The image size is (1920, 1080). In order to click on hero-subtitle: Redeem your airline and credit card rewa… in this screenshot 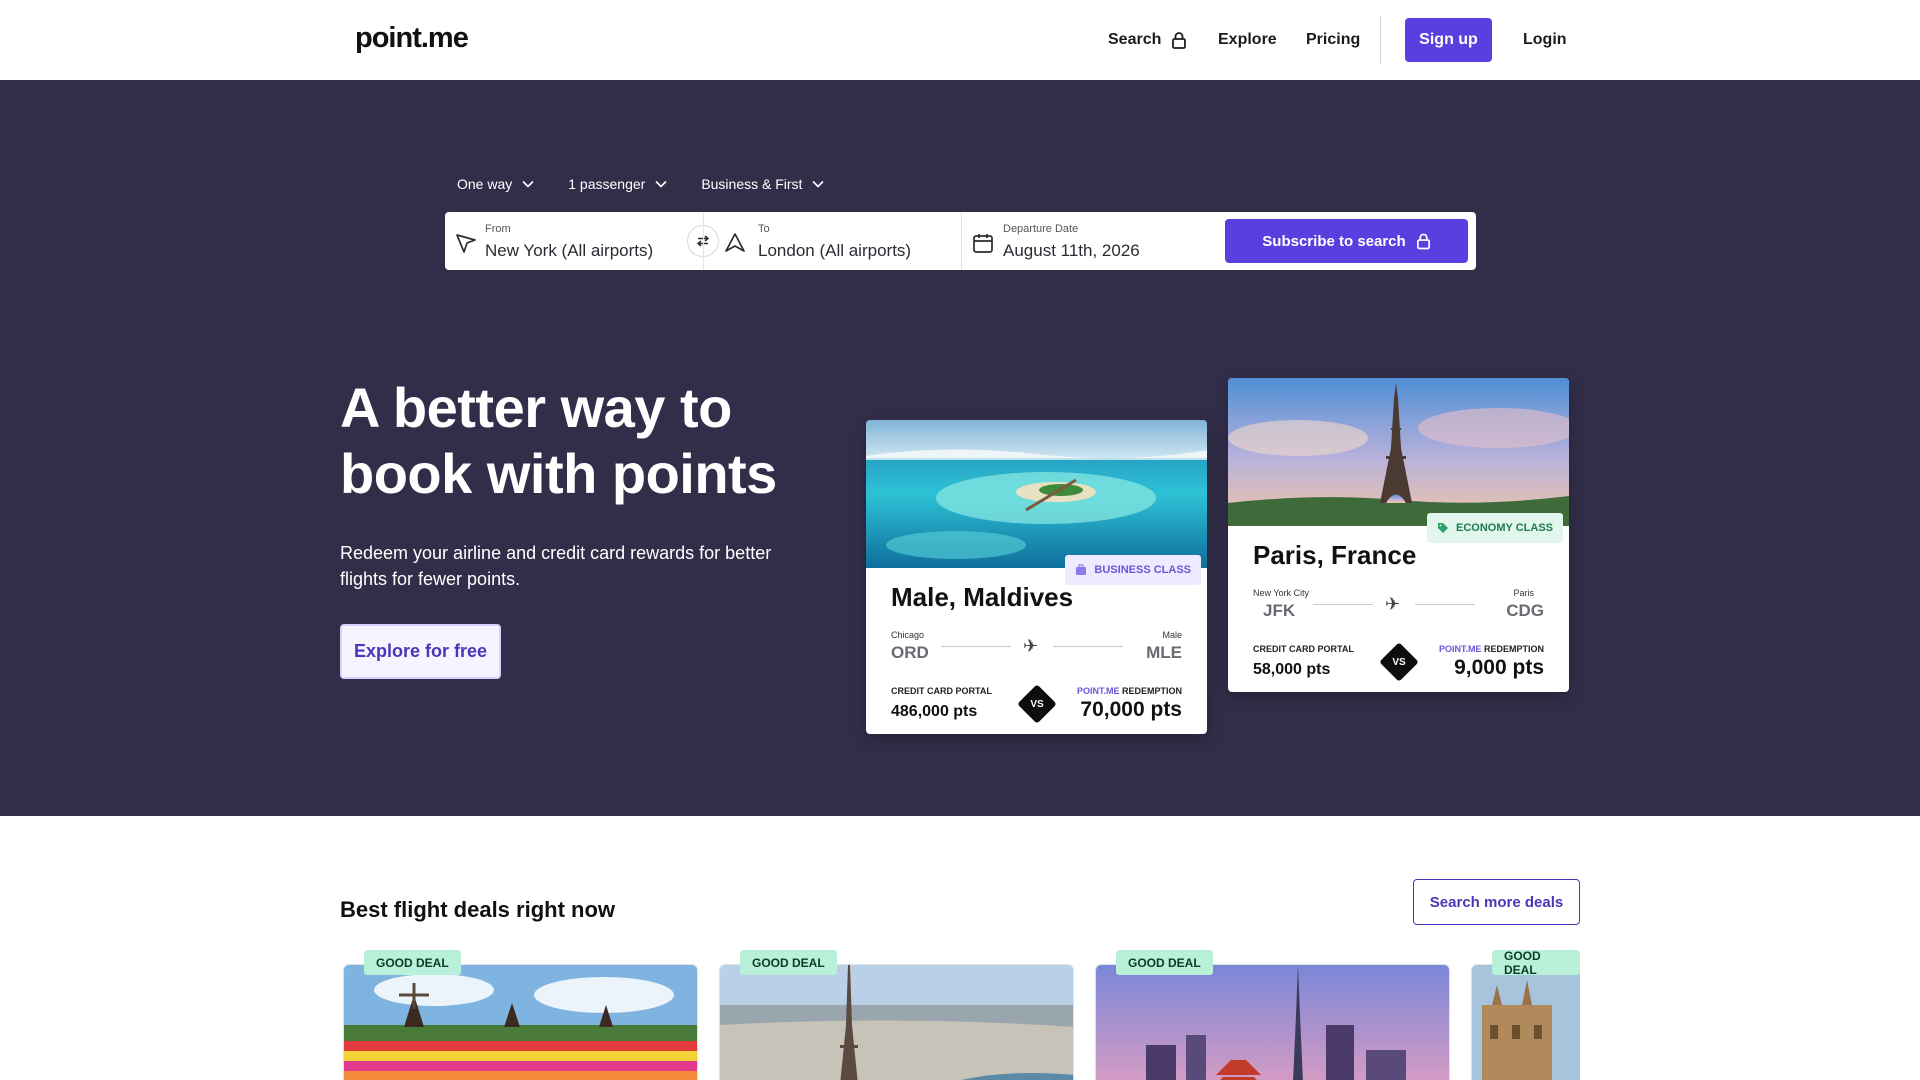, I will do `click(556, 566)`.